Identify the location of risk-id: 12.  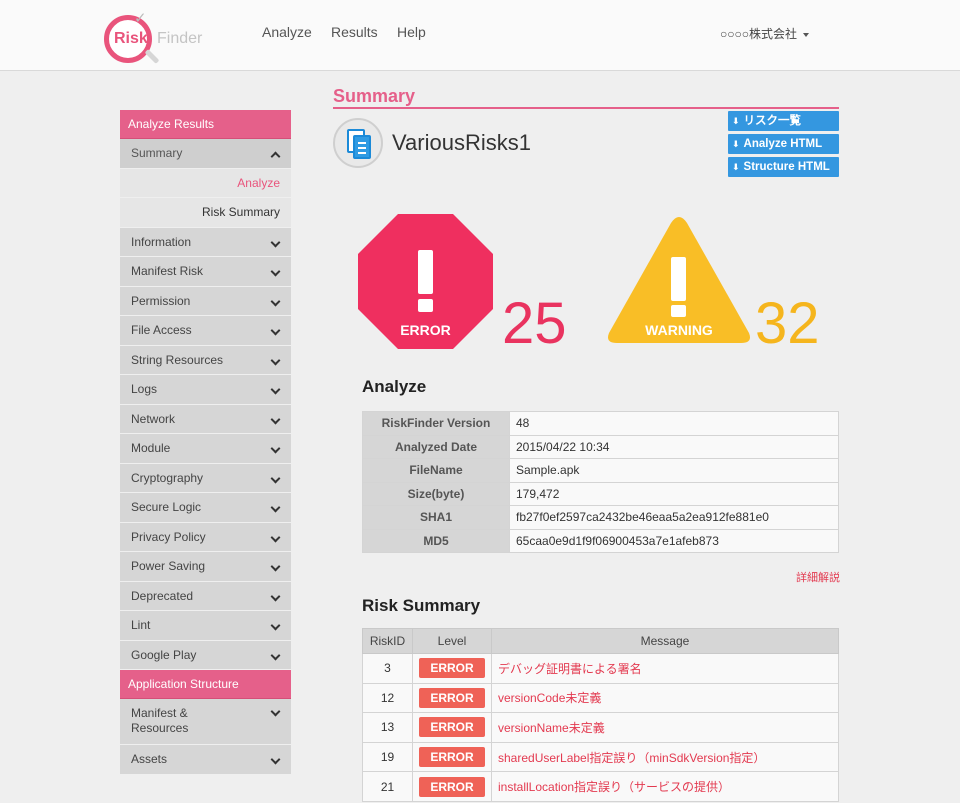
(387, 698).